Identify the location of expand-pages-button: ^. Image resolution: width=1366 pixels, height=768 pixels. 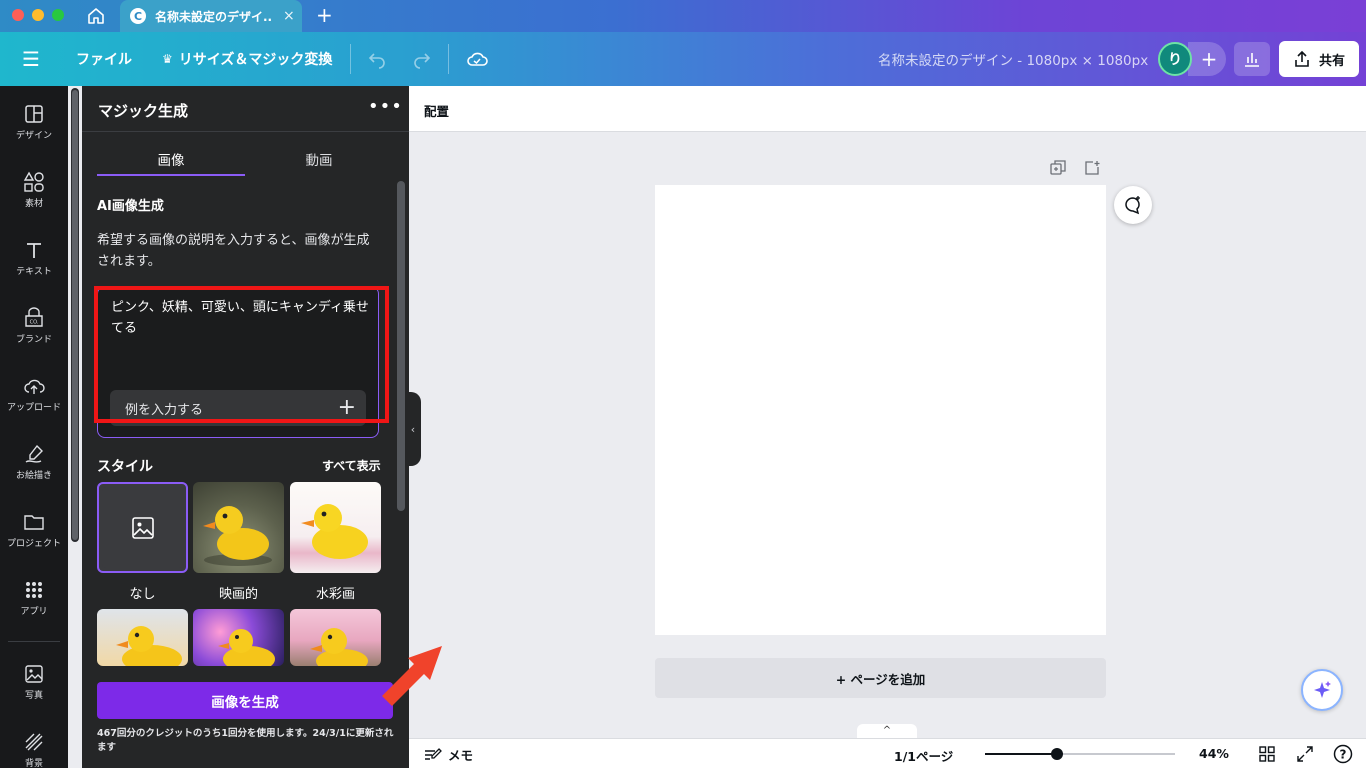
(887, 731).